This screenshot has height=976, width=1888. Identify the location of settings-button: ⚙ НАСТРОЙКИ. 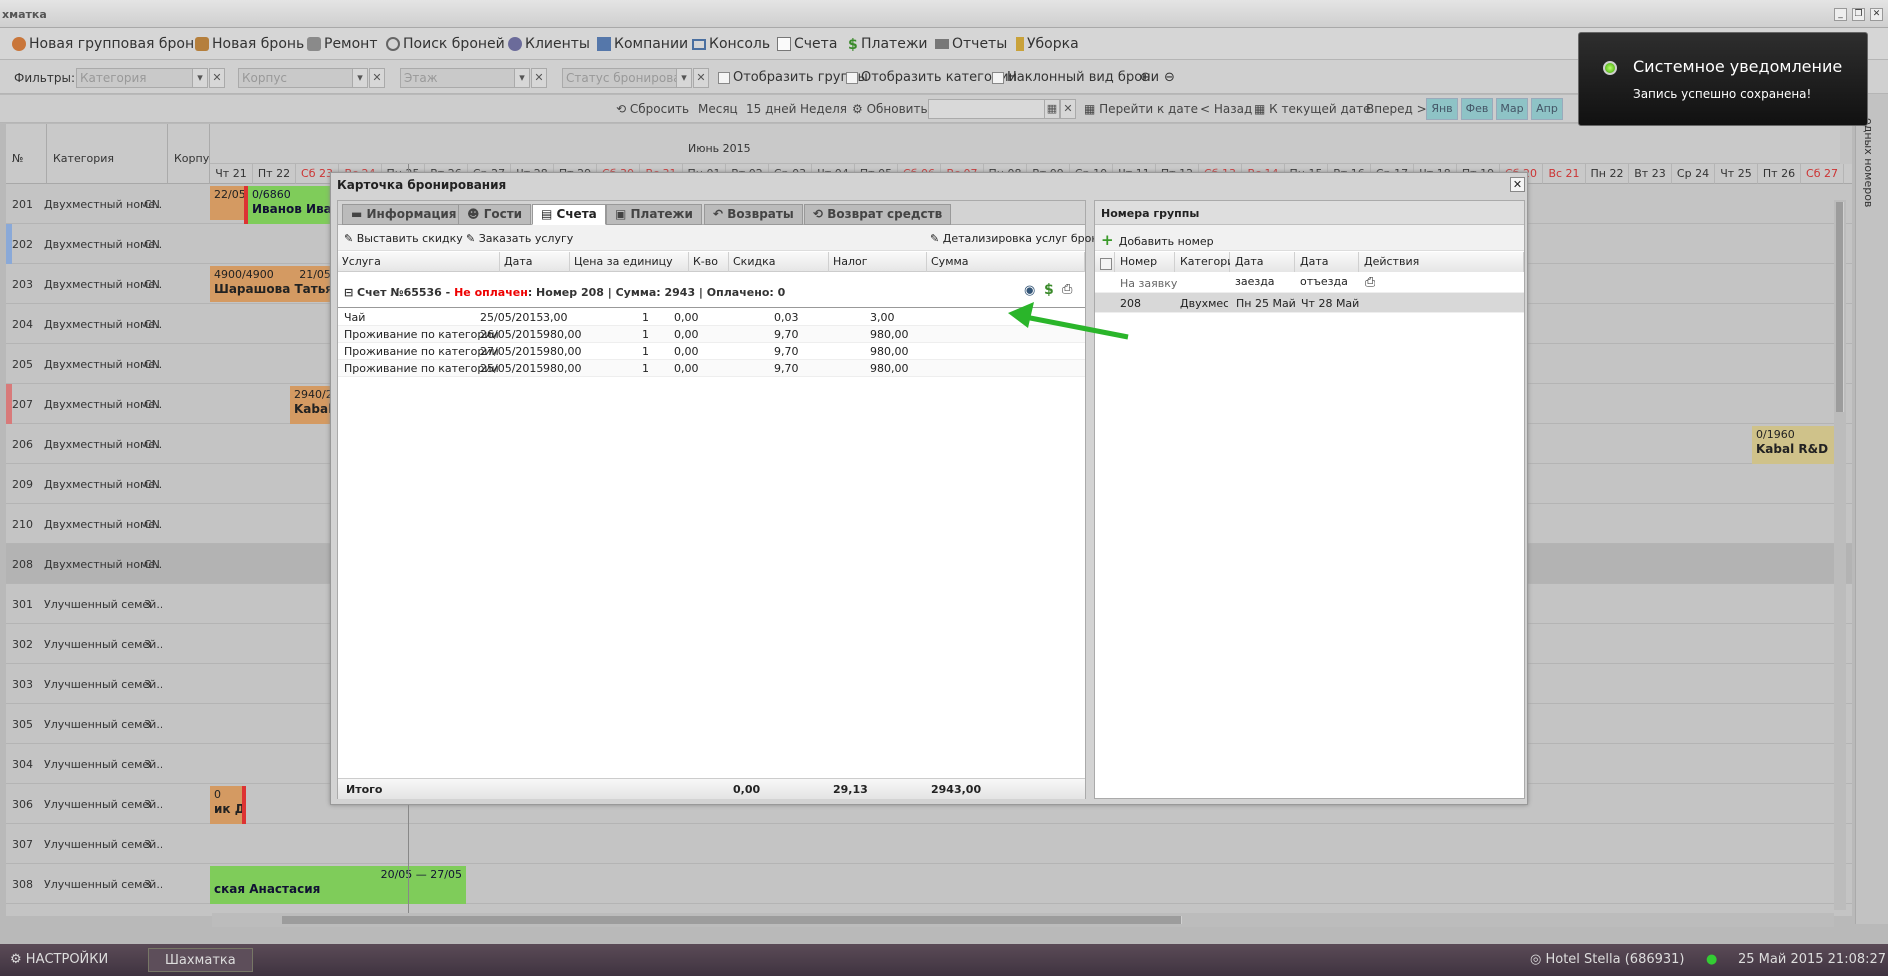
(59, 959).